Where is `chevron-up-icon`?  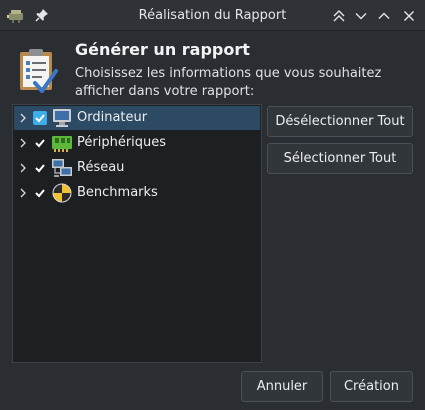 chevron-up-icon is located at coordinates (384, 15).